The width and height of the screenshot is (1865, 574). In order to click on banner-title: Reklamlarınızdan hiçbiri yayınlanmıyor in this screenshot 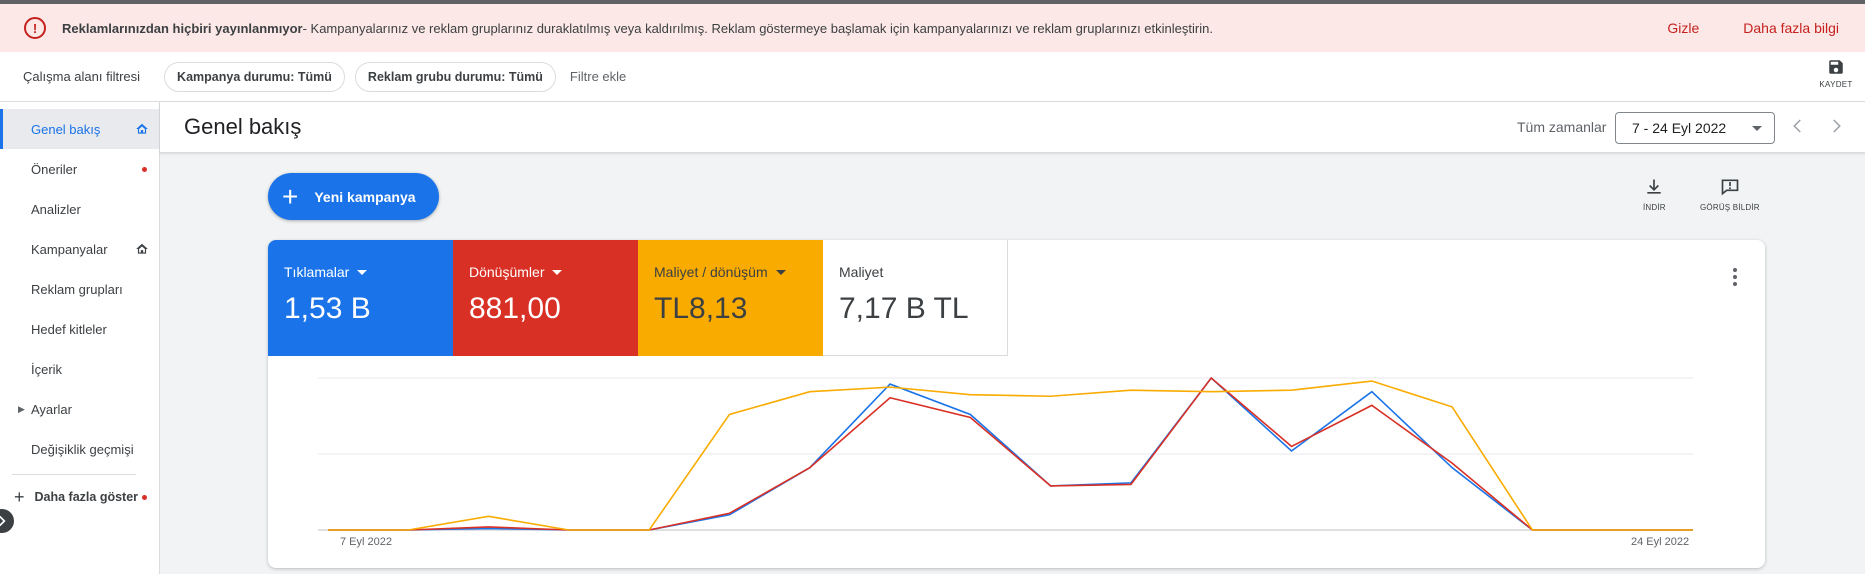, I will do `click(182, 28)`.